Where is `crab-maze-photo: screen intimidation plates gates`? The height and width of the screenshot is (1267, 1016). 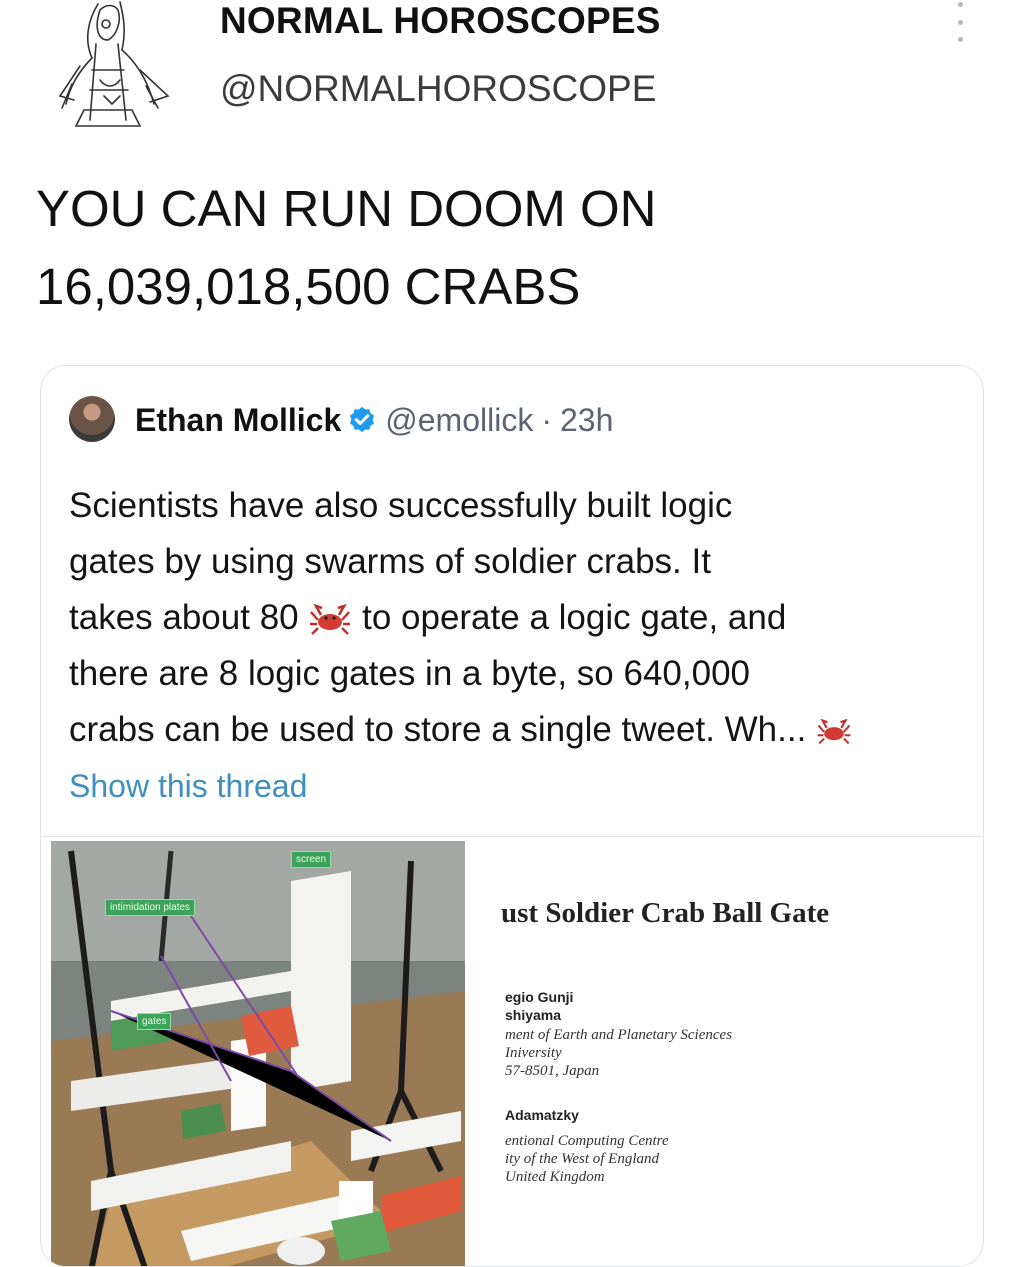 crab-maze-photo: screen intimidation plates gates is located at coordinates (258, 1053).